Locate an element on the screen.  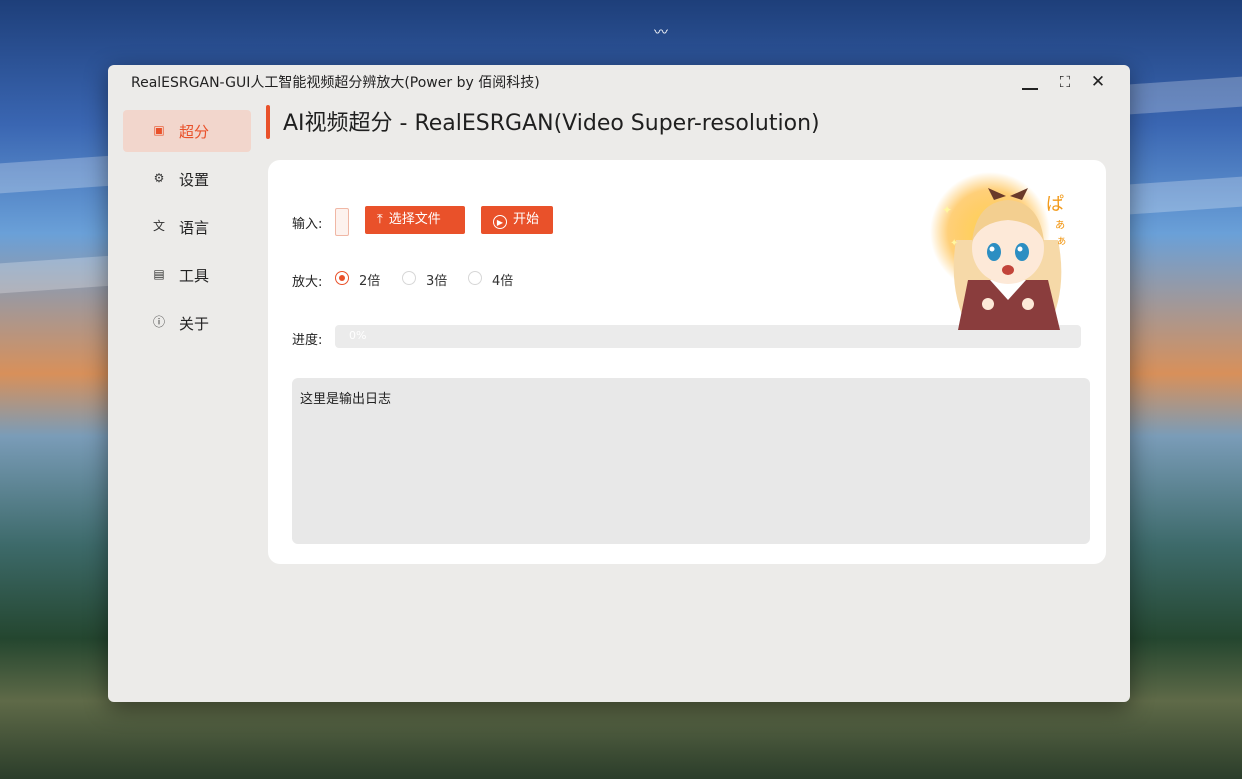
close-button: ✕ is located at coordinates (1098, 82).